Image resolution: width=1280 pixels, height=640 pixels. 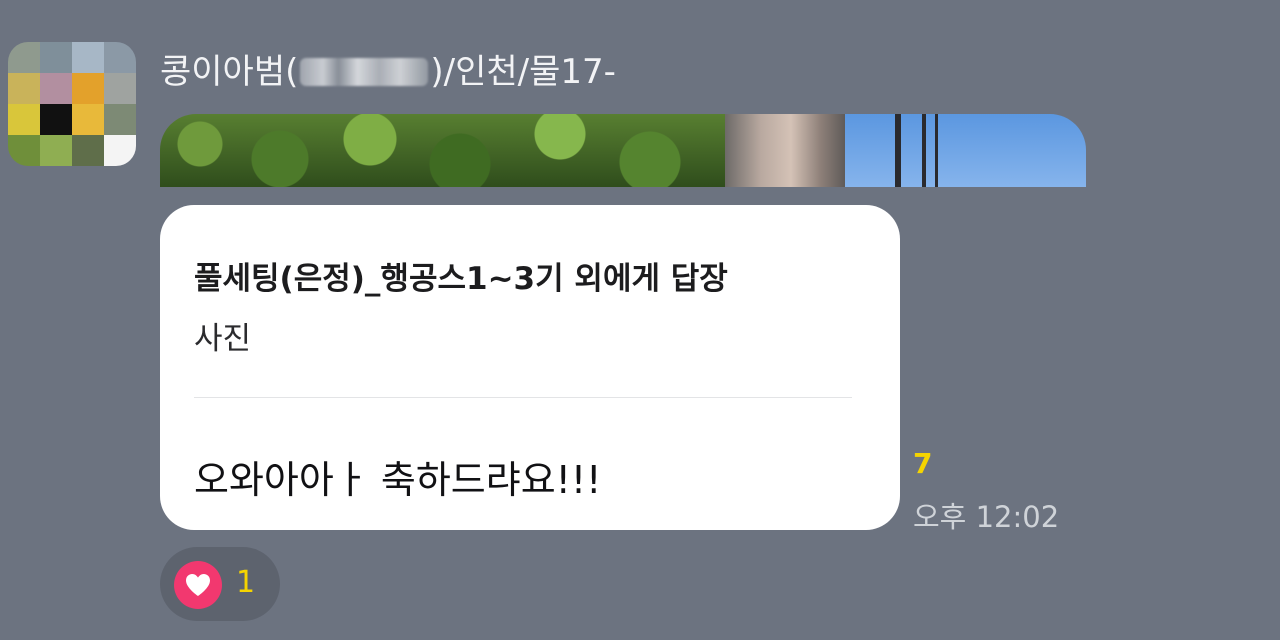 I want to click on redacted-name-blur, so click(x=364, y=72).